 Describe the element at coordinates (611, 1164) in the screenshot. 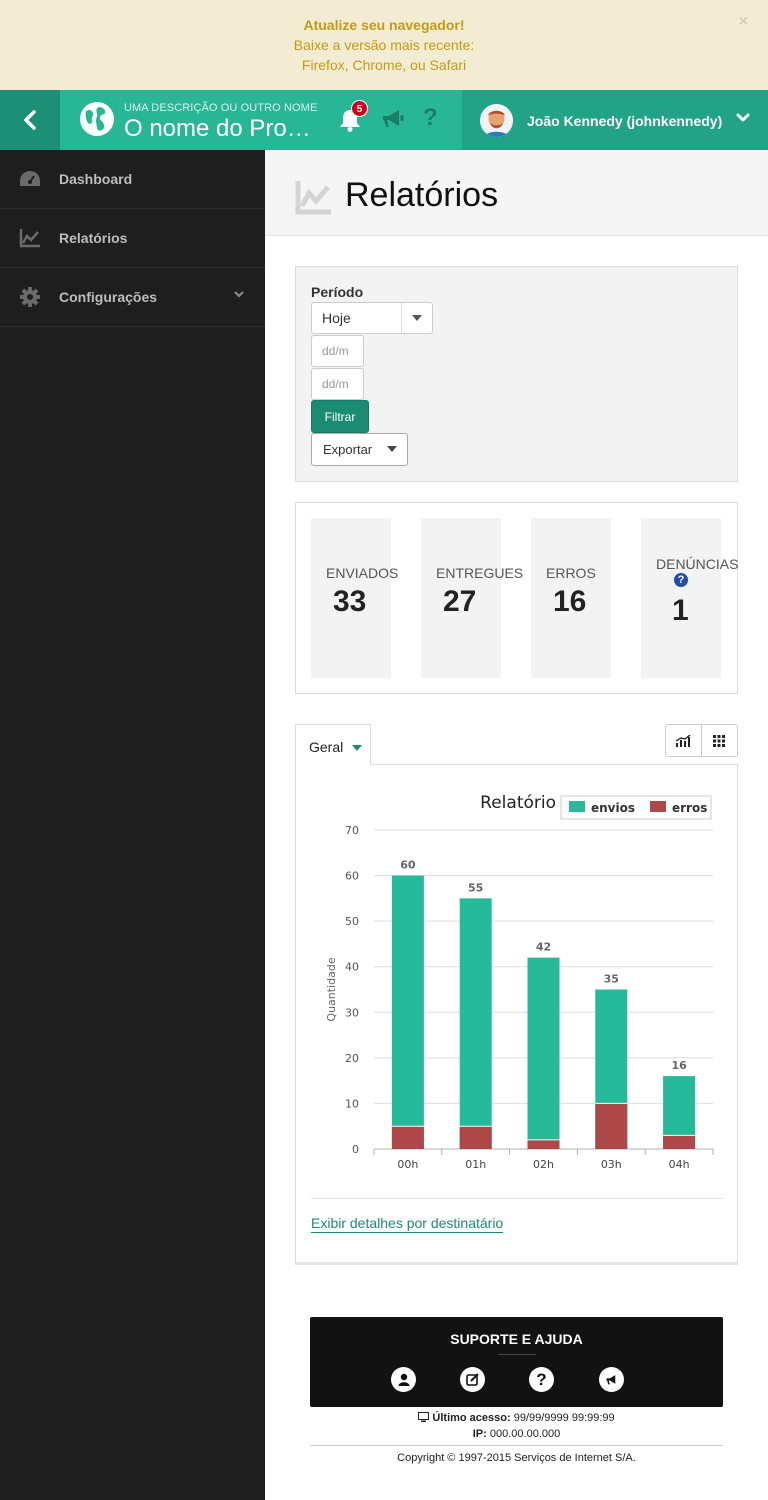

I see `x-tick-label: 03h` at that location.